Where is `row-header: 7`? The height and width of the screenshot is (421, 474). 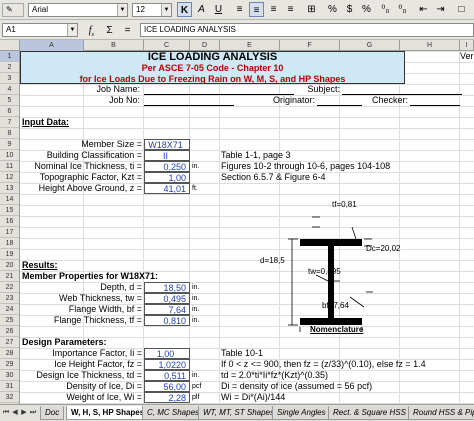
row-header: 7 is located at coordinates (9, 122).